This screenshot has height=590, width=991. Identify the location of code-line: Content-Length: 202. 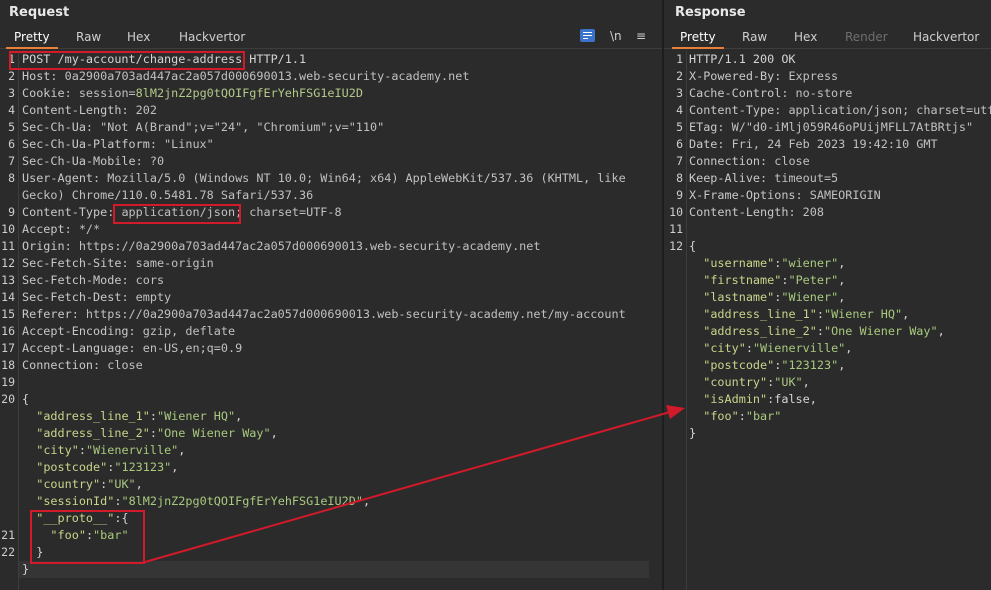
(89, 110).